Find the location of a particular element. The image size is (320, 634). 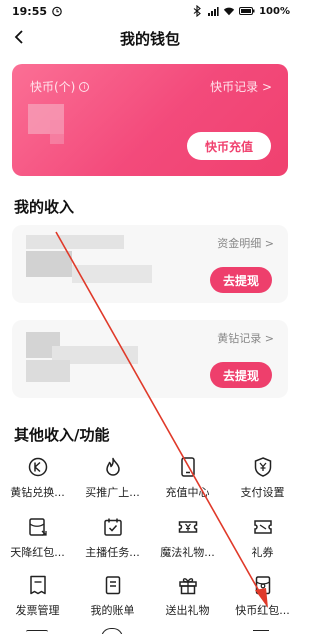

blurred-balance-part is located at coordinates (57, 132).